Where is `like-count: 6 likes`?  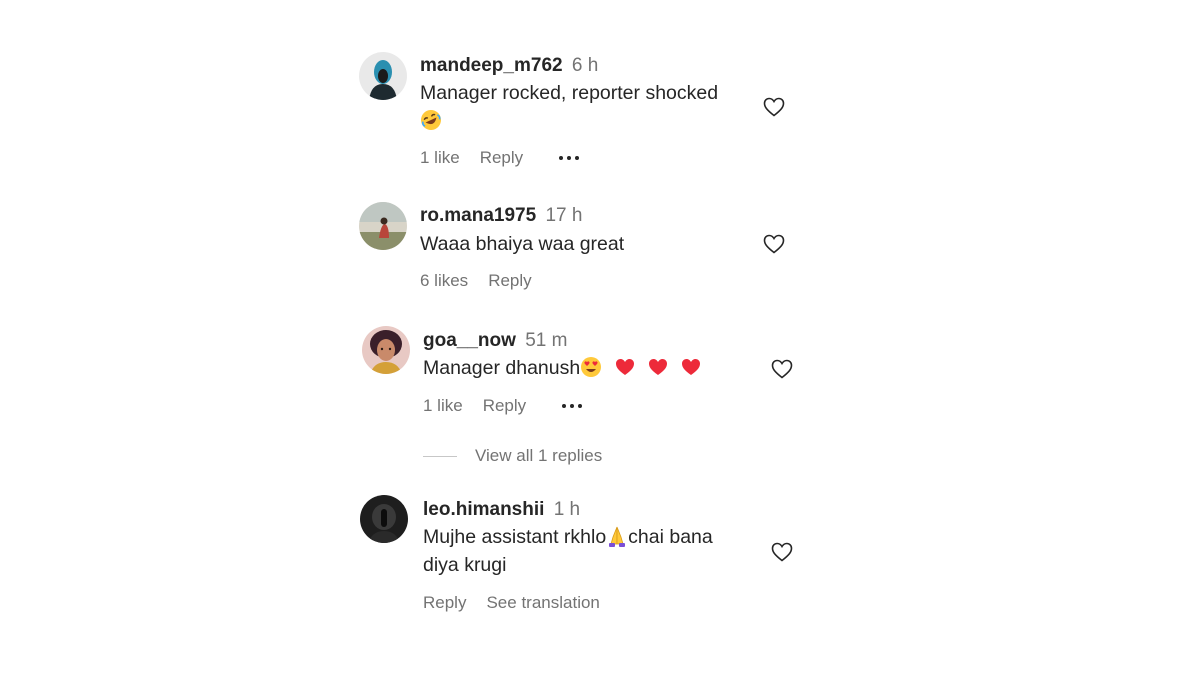
like-count: 6 likes is located at coordinates (444, 281).